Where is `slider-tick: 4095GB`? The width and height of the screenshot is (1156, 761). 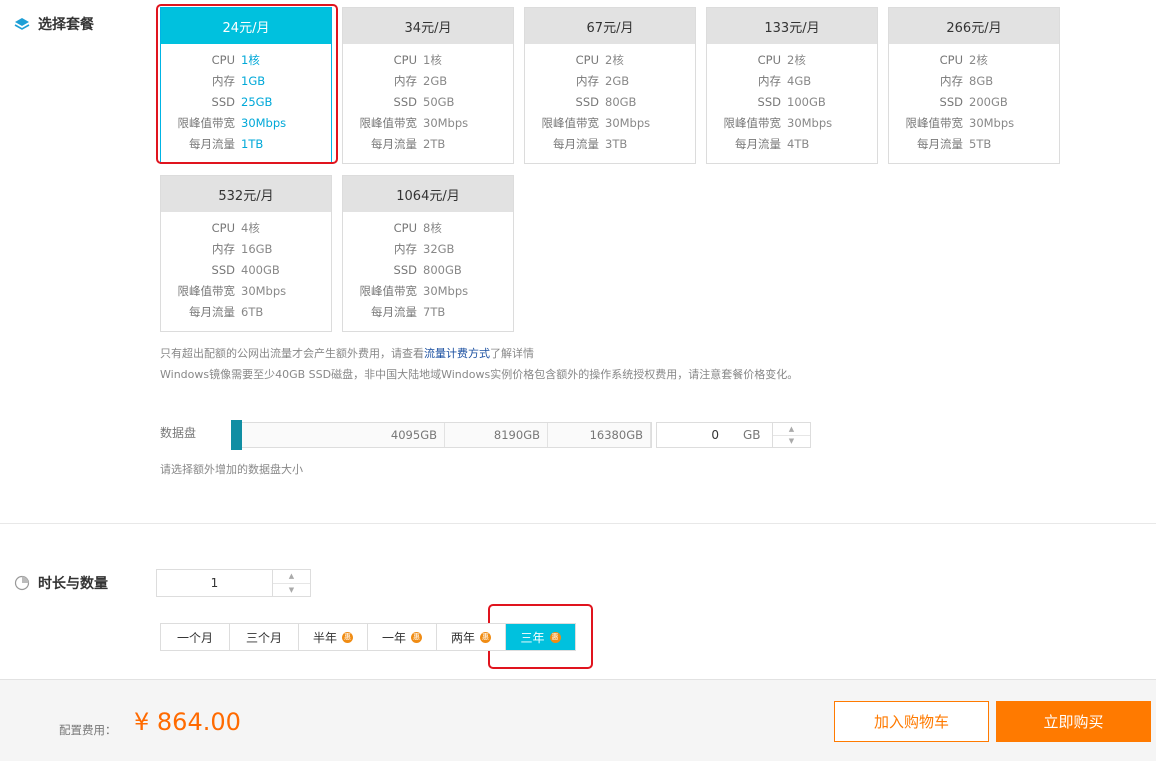 slider-tick: 4095GB is located at coordinates (339, 435).